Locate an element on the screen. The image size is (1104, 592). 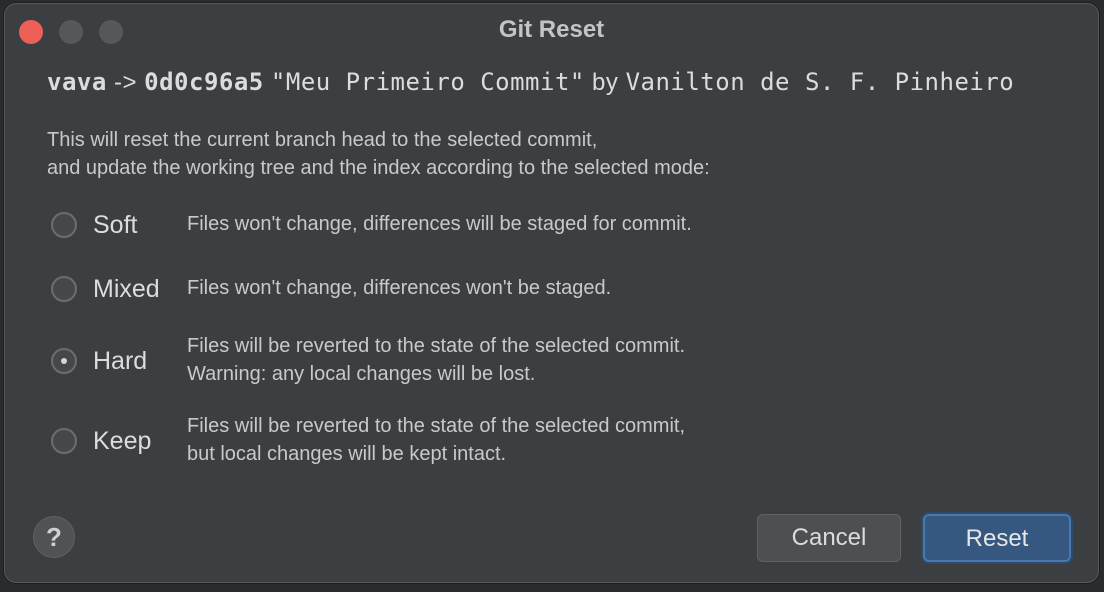
mixed-label: Mixed is located at coordinates (140, 289).